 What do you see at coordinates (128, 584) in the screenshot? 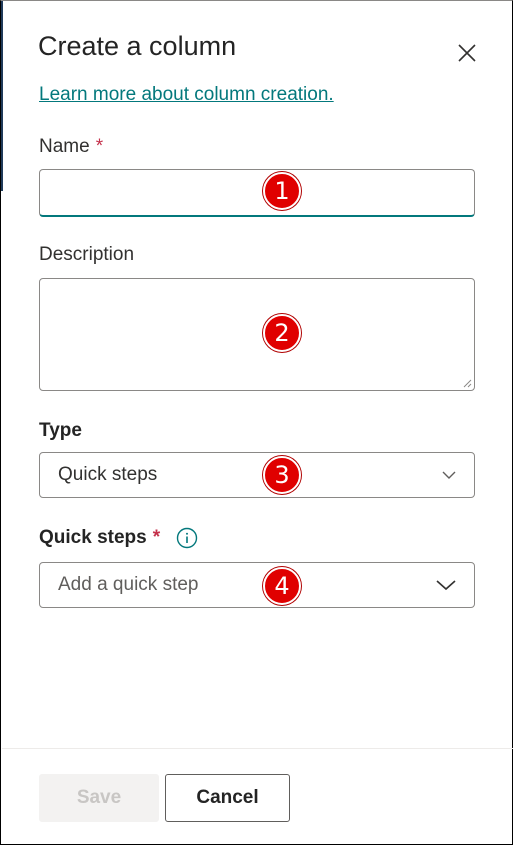
I see `quick-steps-placeholder: Add a quick step` at bounding box center [128, 584].